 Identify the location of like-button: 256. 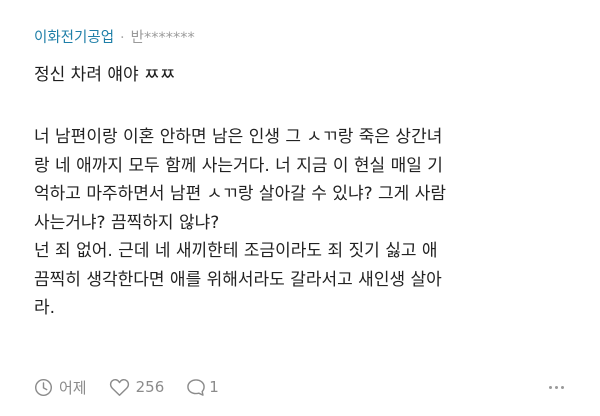
(137, 387).